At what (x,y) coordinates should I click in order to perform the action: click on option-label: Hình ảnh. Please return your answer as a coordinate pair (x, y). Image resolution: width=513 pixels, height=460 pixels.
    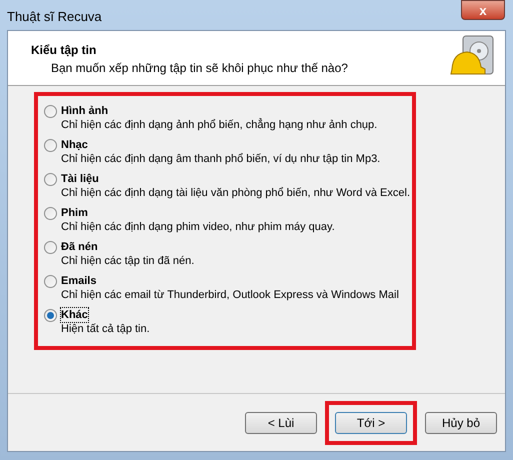
    Looking at the image, I should click on (84, 111).